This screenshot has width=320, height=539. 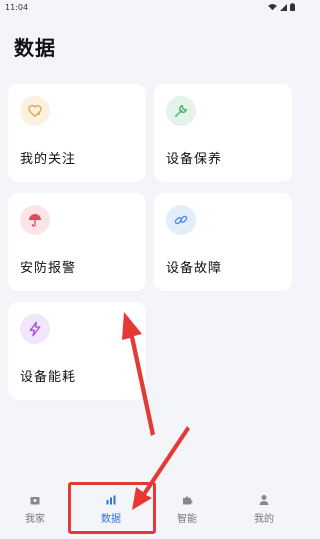 I want to click on nav-item-mine: 我的, so click(x=264, y=514).